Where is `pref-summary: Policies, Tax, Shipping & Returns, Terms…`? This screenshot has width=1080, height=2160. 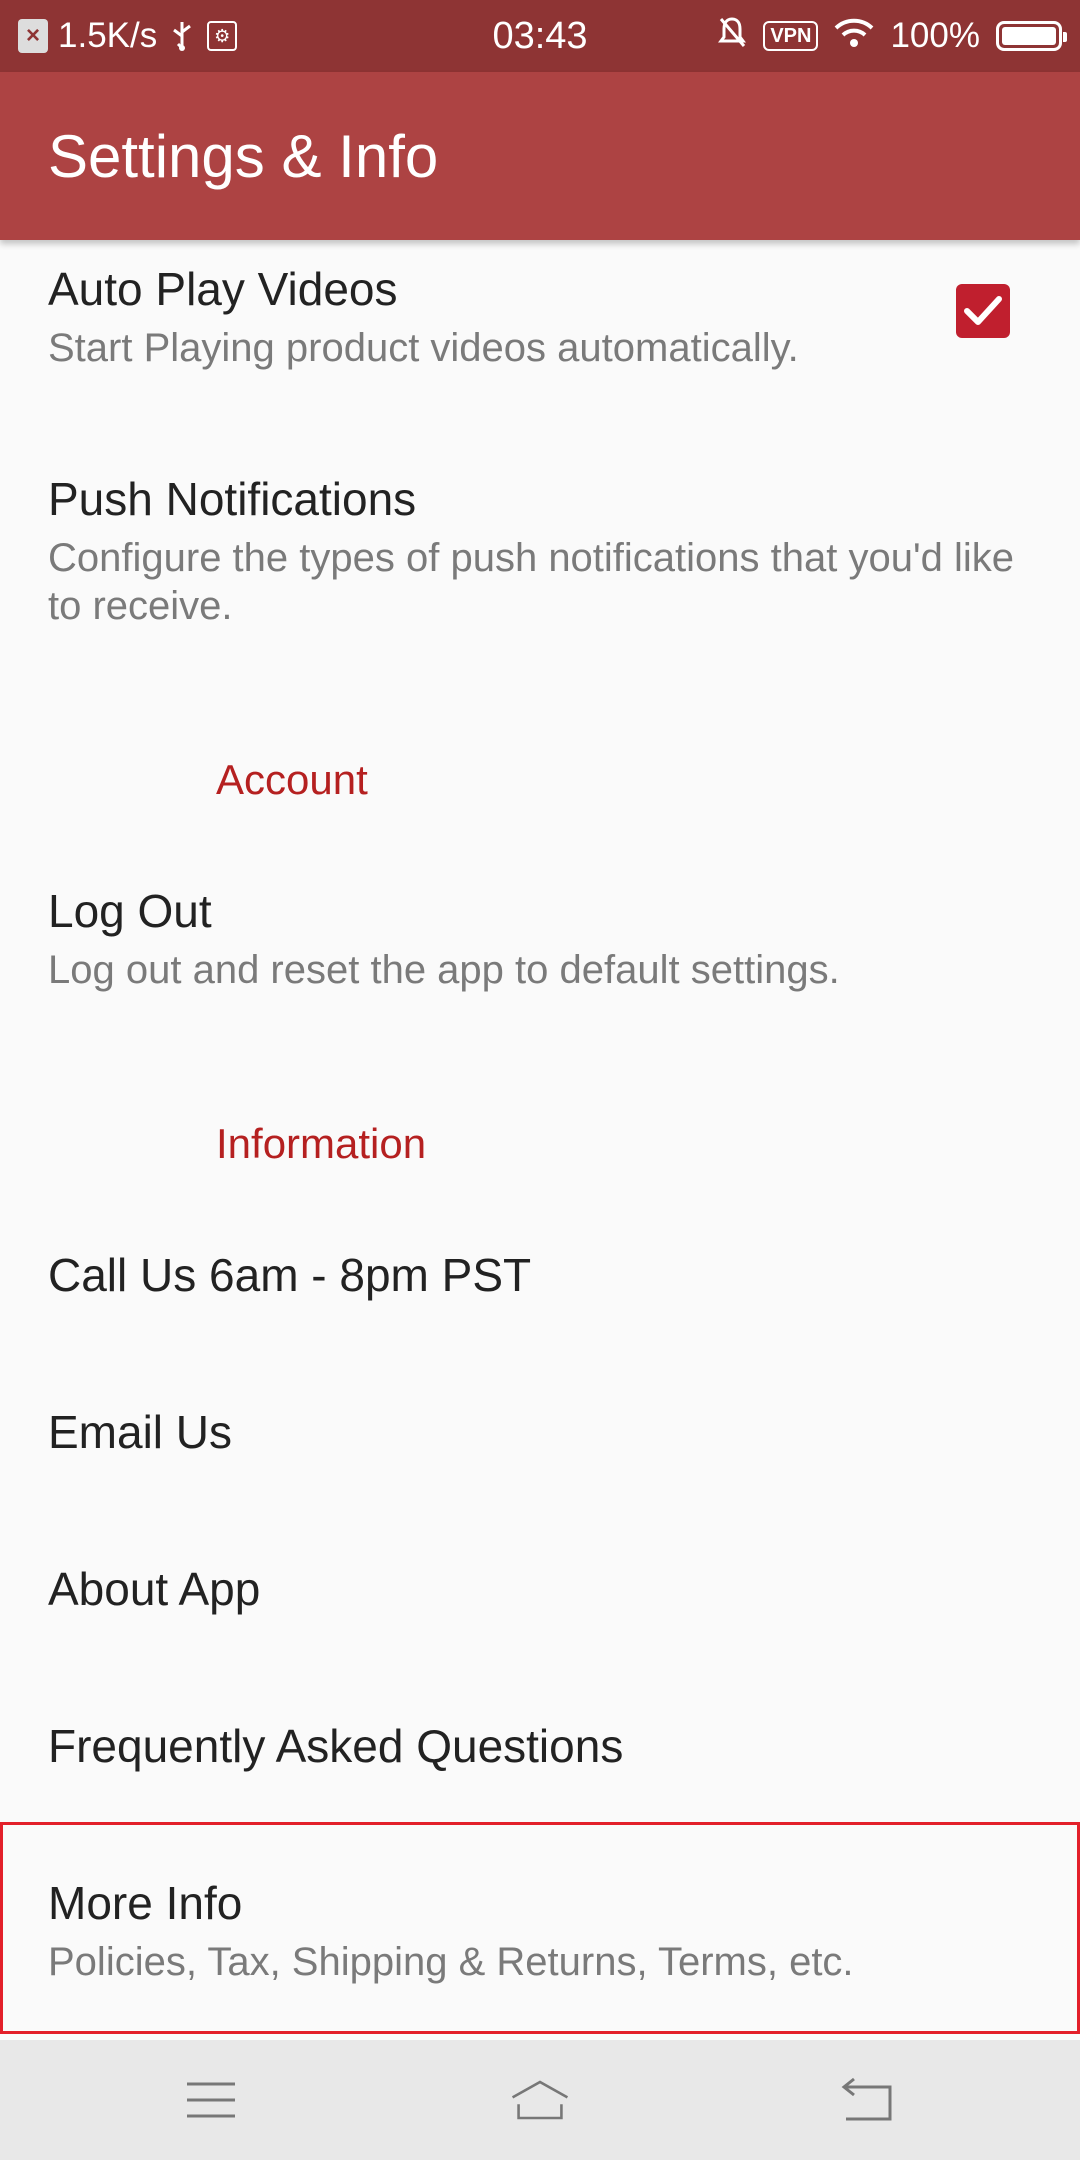
pref-summary: Policies, Tax, Shipping & Returns, Terms… is located at coordinates (451, 1962).